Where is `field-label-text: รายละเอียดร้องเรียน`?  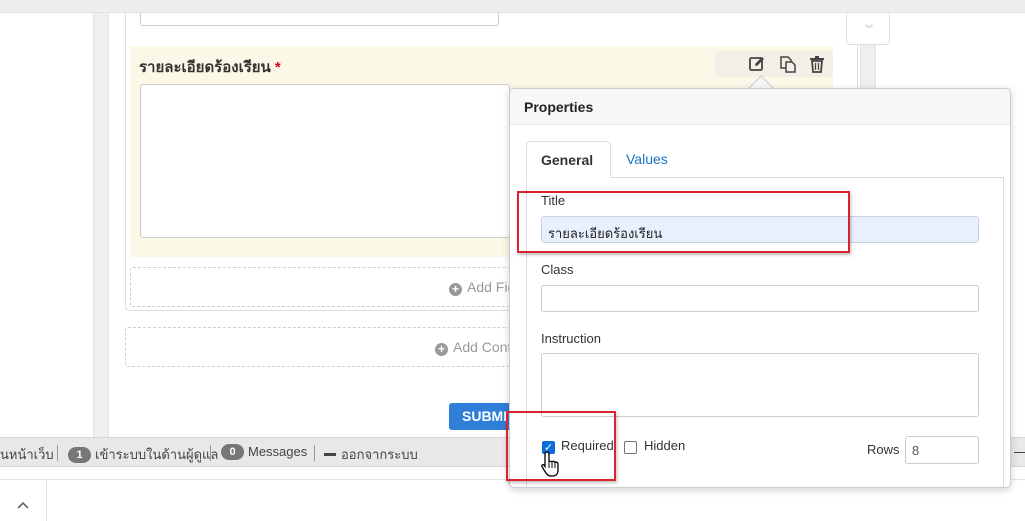
field-label-text: รายละเอียดร้องเรียน is located at coordinates (205, 67).